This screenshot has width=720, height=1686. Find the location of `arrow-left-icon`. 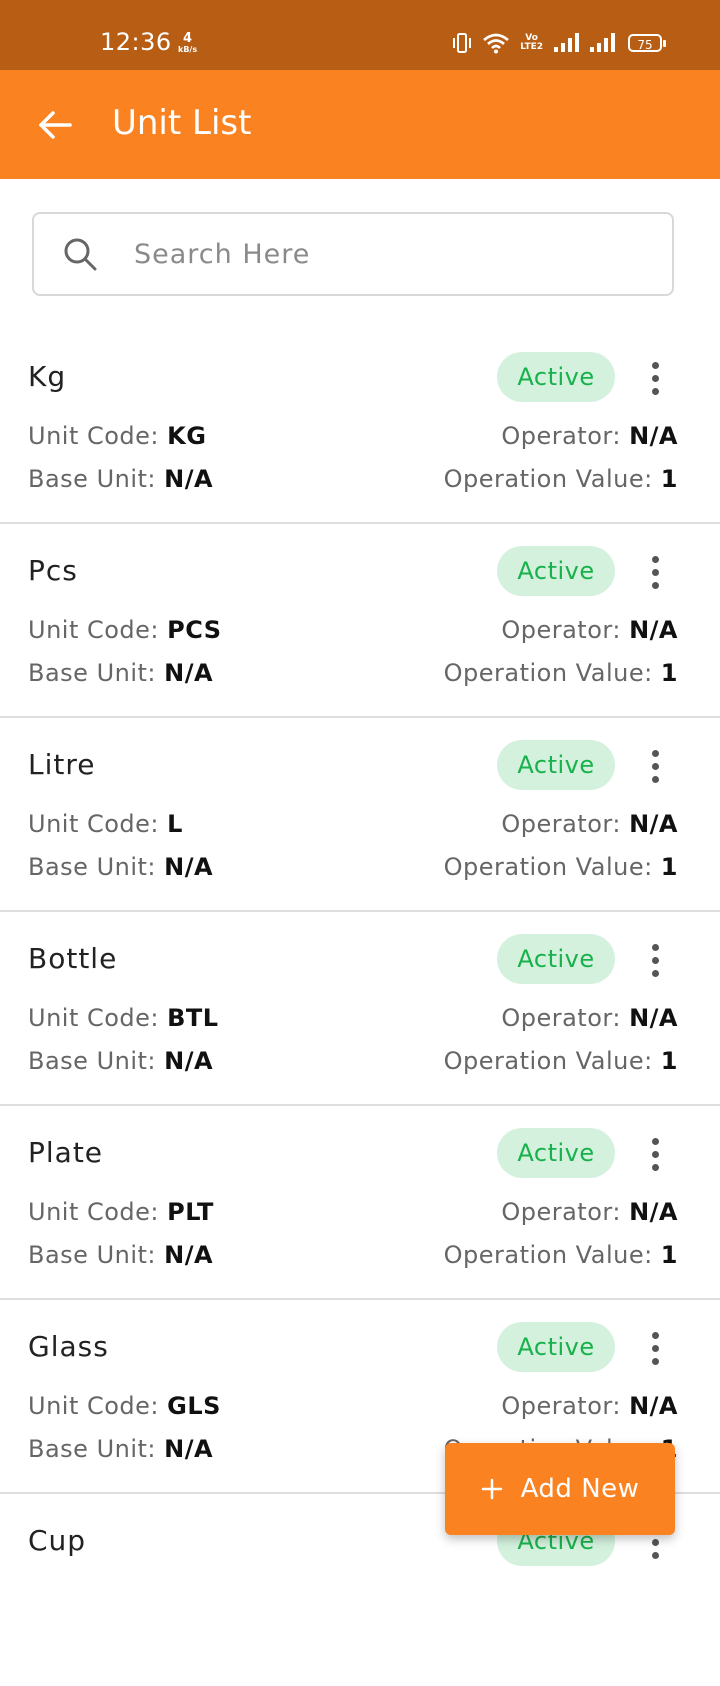

arrow-left-icon is located at coordinates (55, 125).